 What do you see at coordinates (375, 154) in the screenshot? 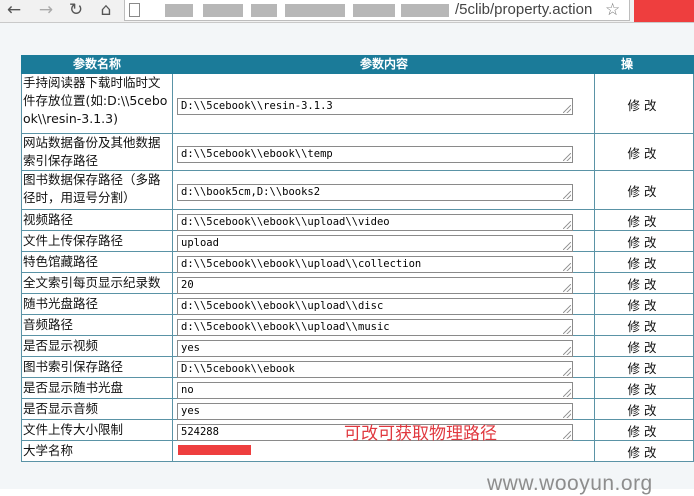
I see `param-value-field: d:\\5cebook\\ebook\\temp` at bounding box center [375, 154].